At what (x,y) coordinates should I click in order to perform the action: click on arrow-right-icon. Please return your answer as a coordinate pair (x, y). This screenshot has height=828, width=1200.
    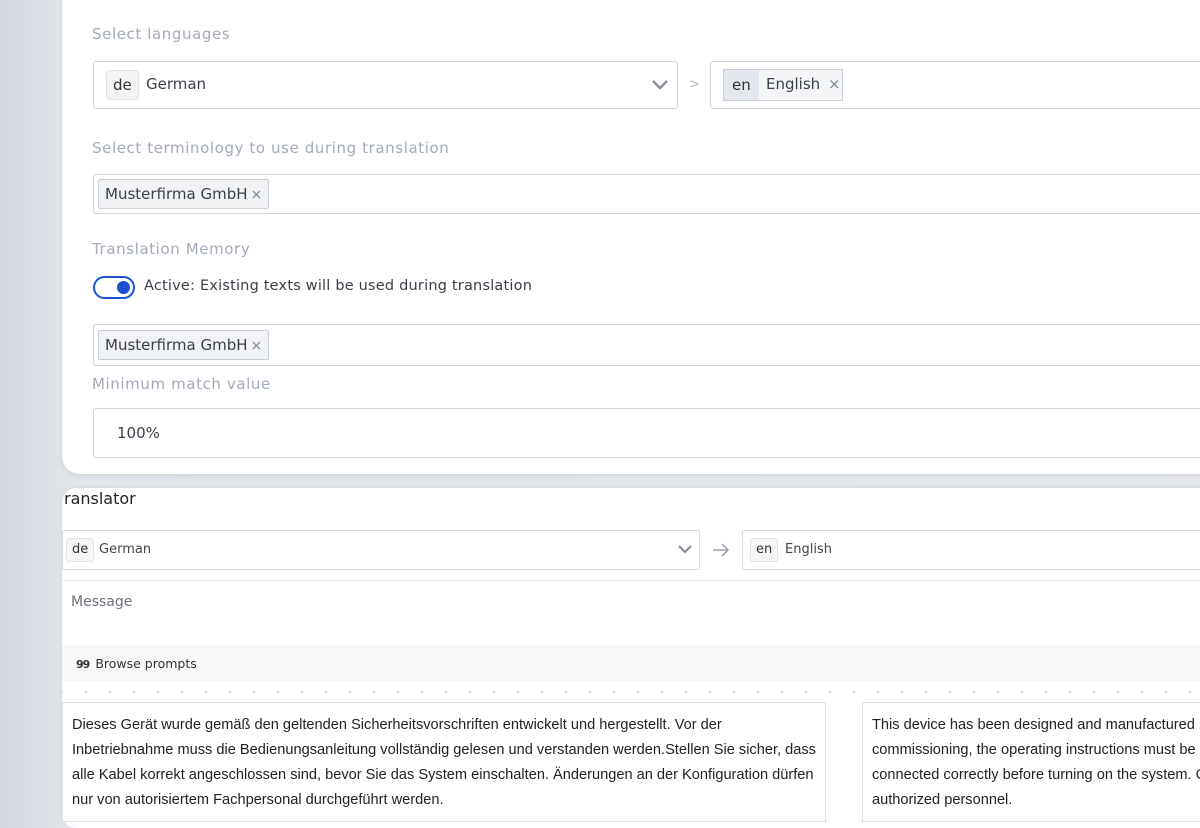
    Looking at the image, I should click on (721, 550).